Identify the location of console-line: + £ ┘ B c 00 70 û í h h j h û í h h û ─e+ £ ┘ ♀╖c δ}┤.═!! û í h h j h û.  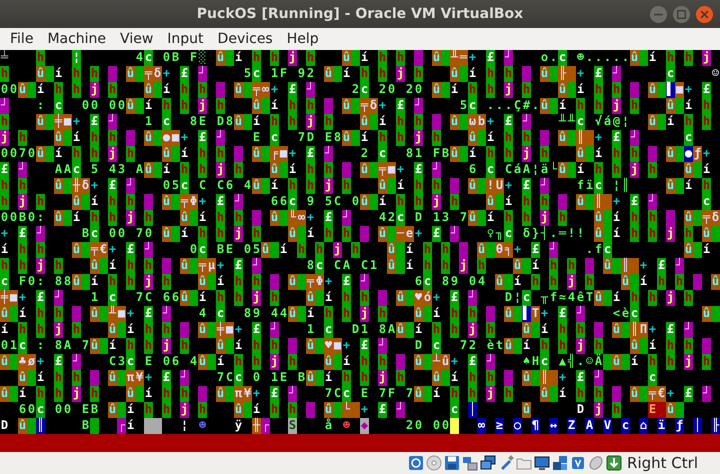
(360, 234).